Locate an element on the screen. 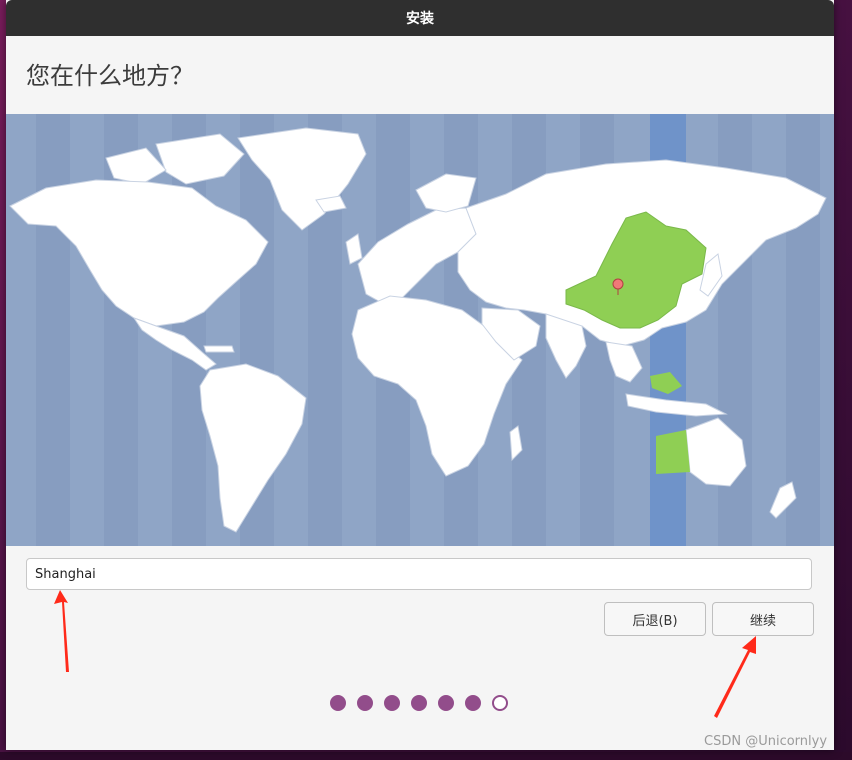 This screenshot has width=852, height=760. watermark: CSDN @Unicornlyy is located at coordinates (766, 741).